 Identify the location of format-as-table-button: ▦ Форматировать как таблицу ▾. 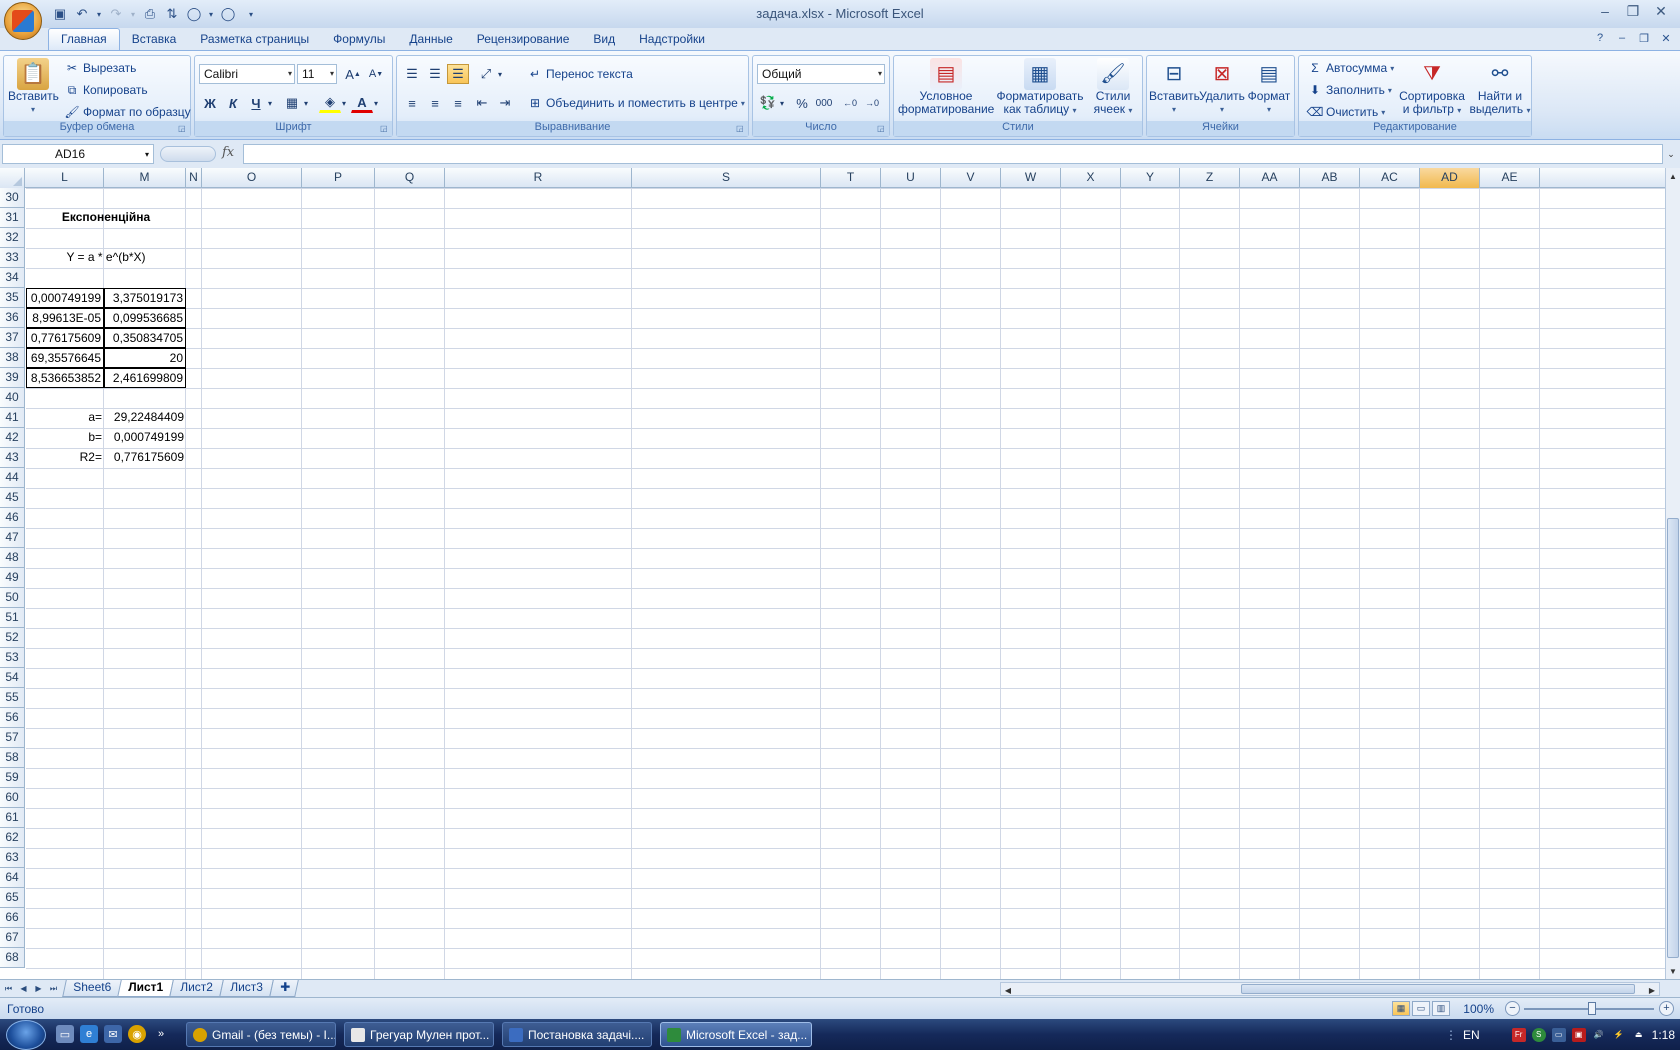
(1040, 87).